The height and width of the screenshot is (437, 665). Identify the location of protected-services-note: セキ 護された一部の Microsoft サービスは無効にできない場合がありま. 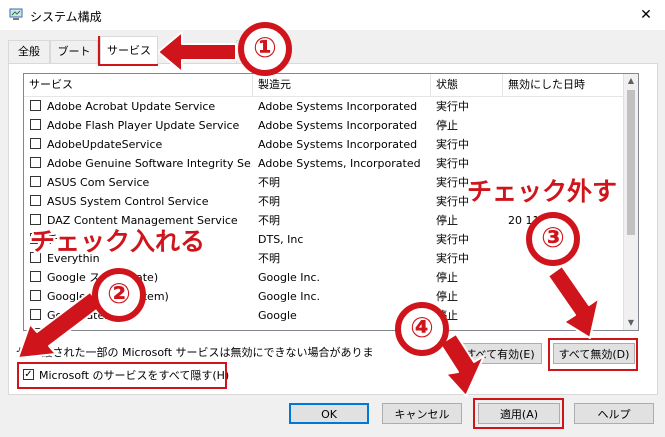
(195, 352).